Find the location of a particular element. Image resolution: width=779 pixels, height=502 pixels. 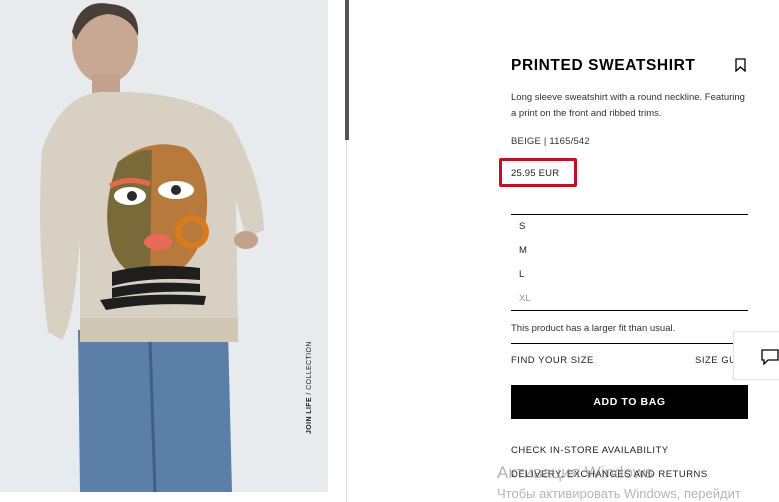

delivery-returns-link: DELIVERY, EXCHANGES AND RETURNS is located at coordinates (609, 474).